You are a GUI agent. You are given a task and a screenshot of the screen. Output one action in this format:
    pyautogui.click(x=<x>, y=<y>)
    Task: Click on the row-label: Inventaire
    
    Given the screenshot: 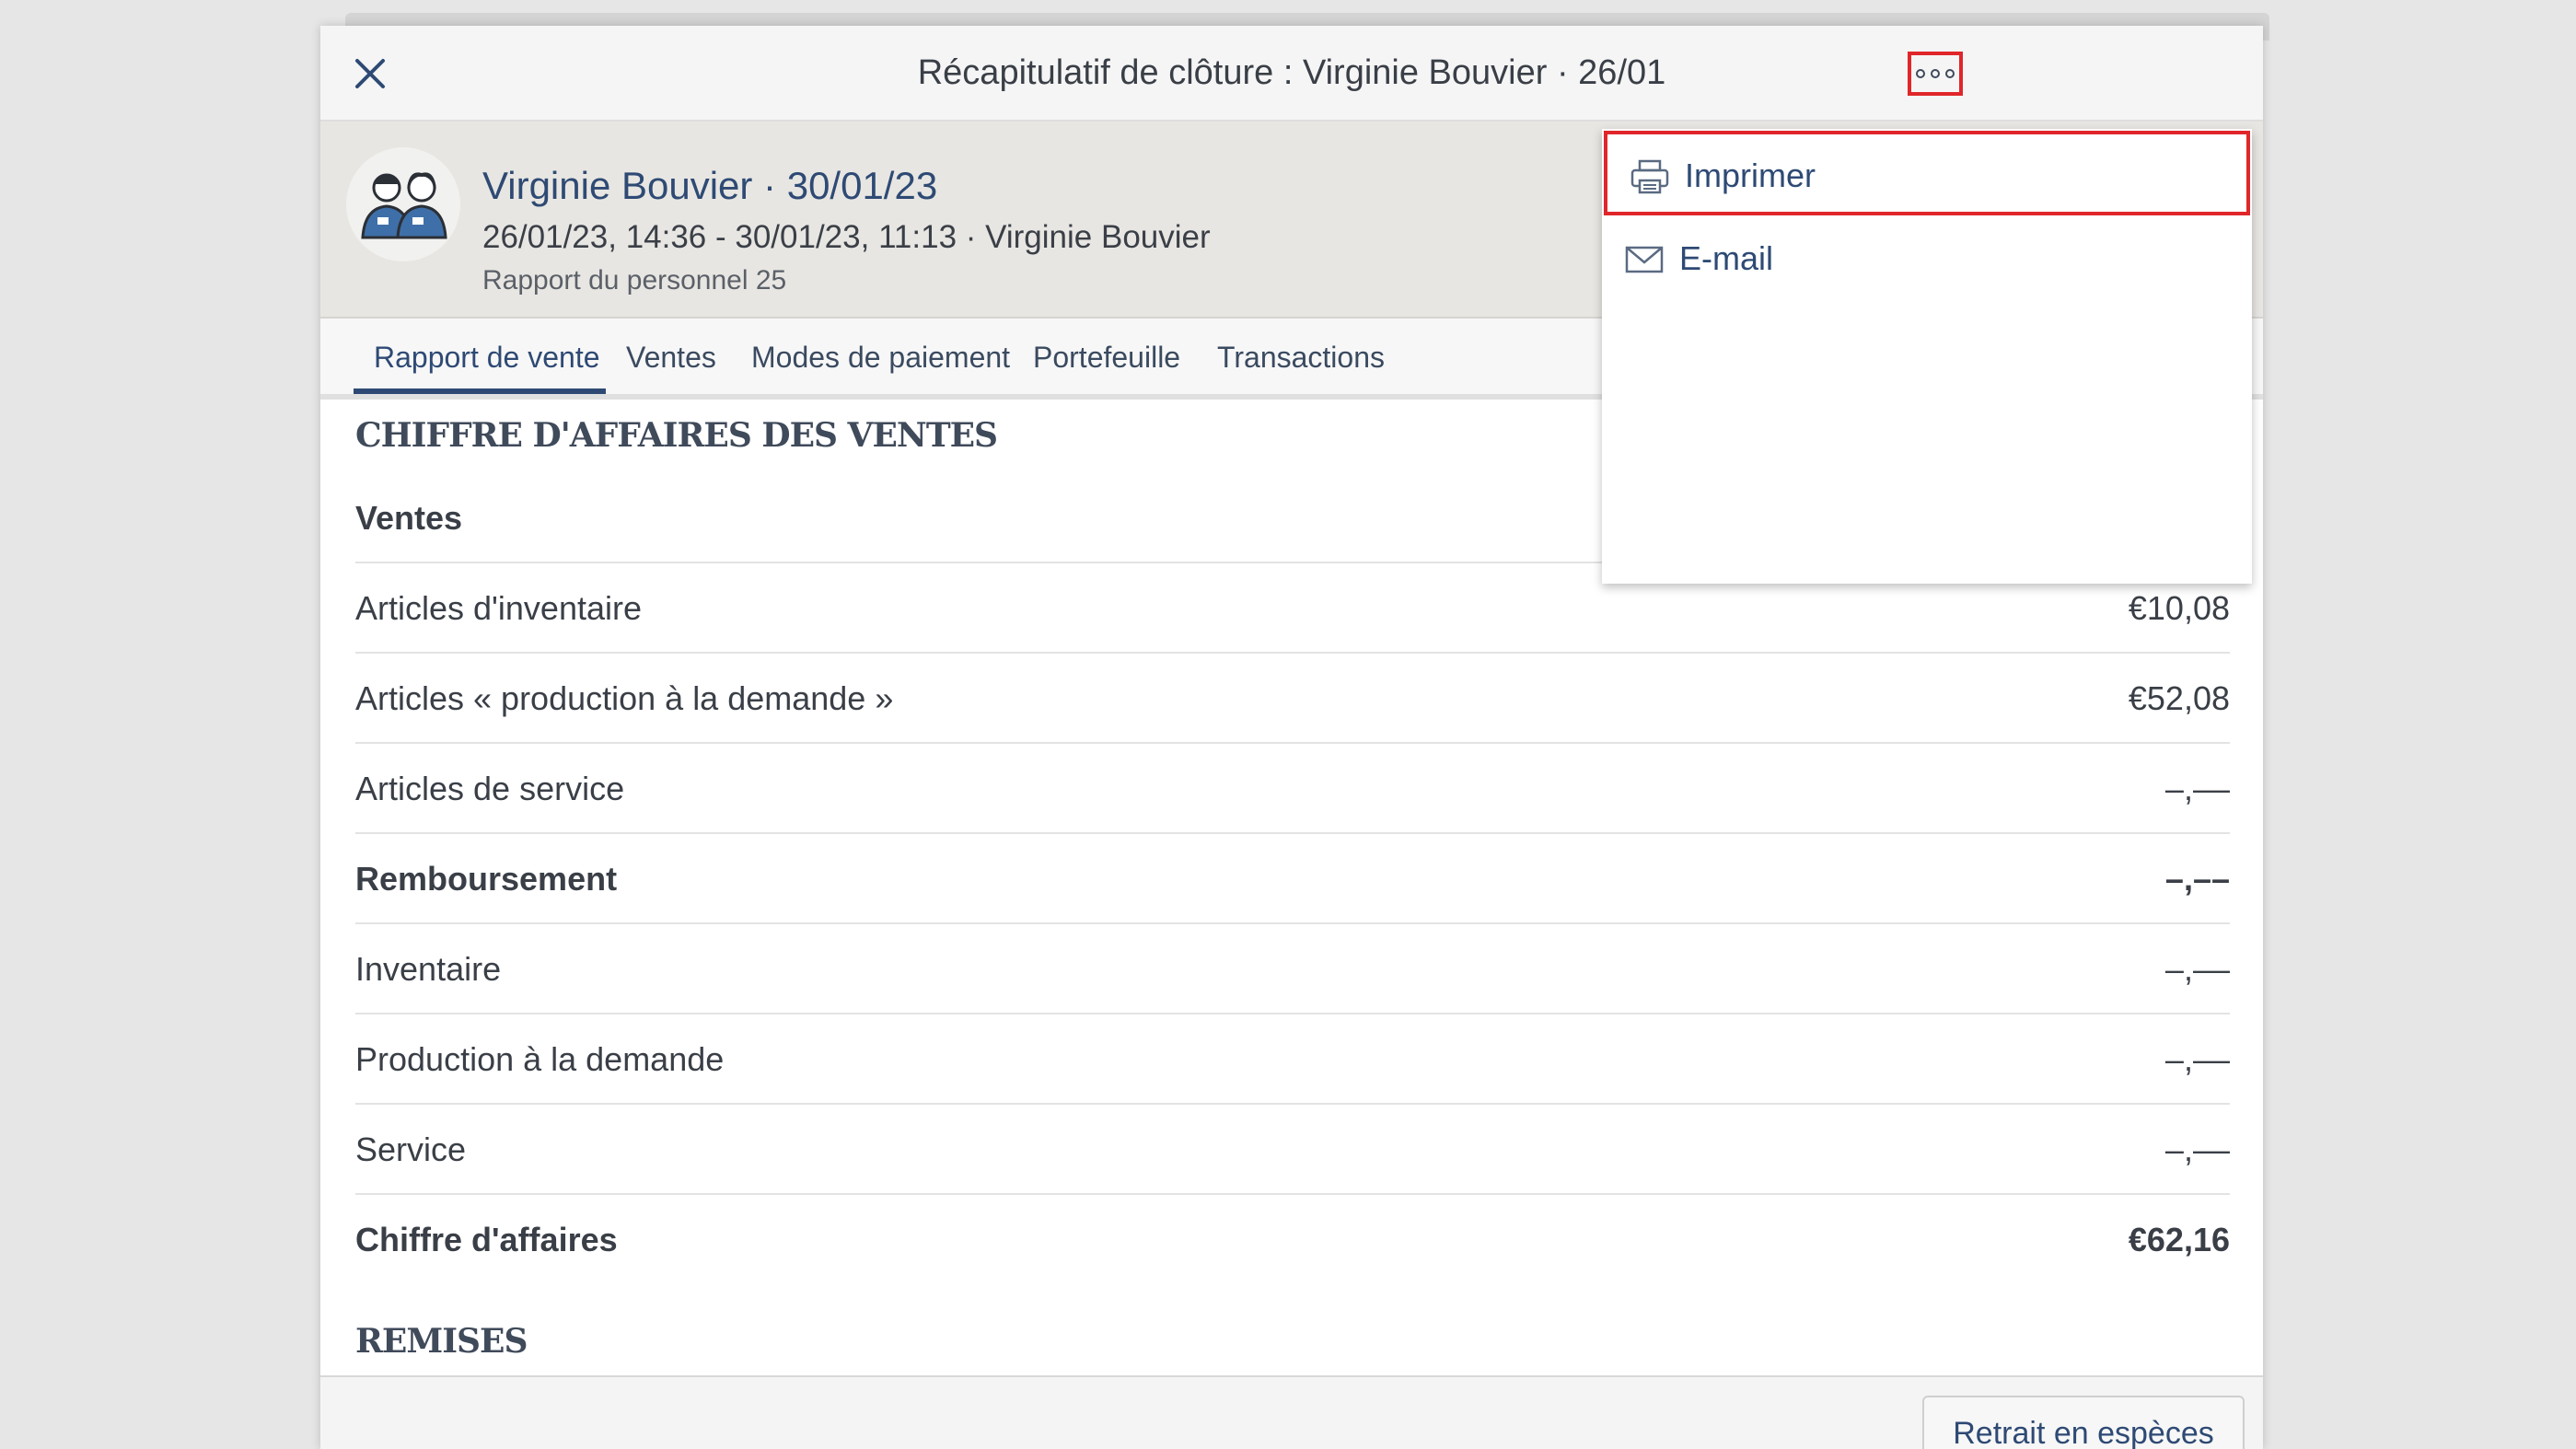 What is the action you would take?
    pyautogui.click(x=428, y=969)
    